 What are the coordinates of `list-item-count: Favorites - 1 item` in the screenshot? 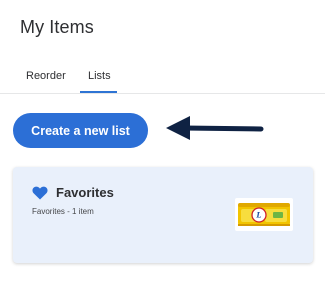 It's located at (63, 211).